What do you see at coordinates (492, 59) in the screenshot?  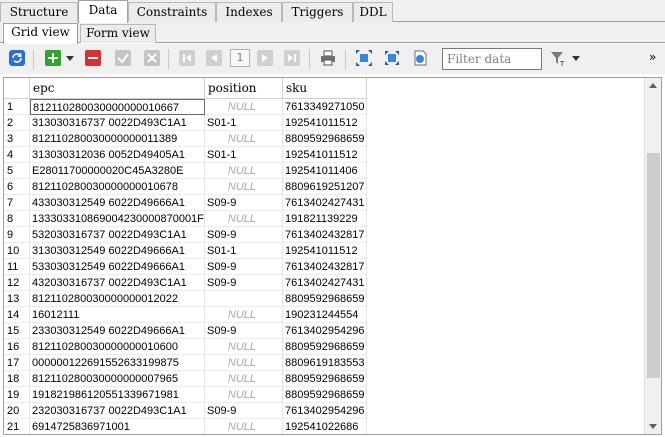 I see `filter-data-input` at bounding box center [492, 59].